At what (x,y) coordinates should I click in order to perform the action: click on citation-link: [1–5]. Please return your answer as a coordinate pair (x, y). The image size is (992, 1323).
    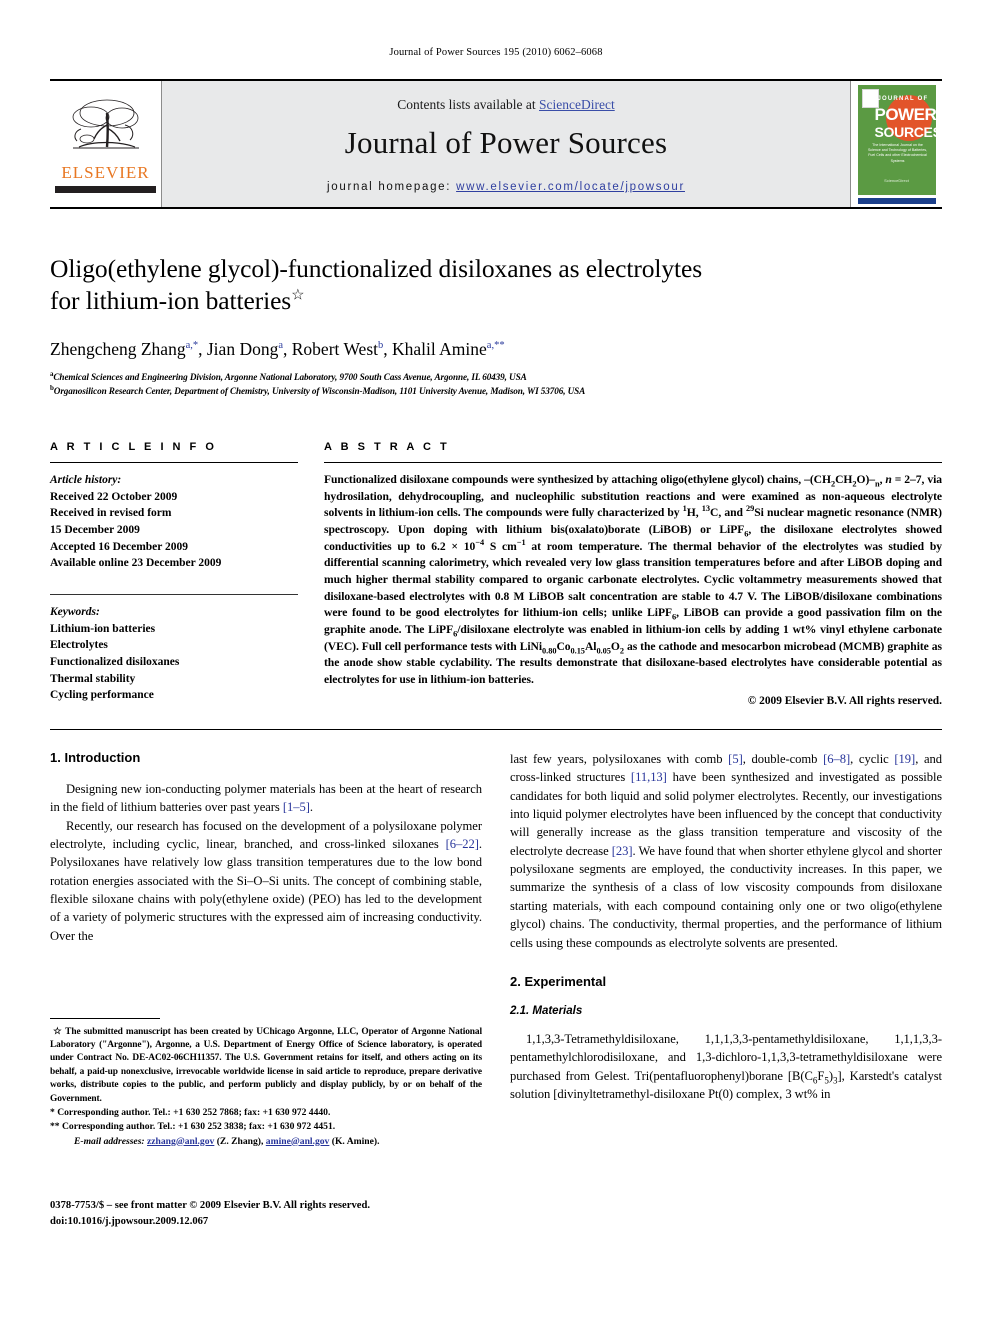
    Looking at the image, I should click on (296, 807).